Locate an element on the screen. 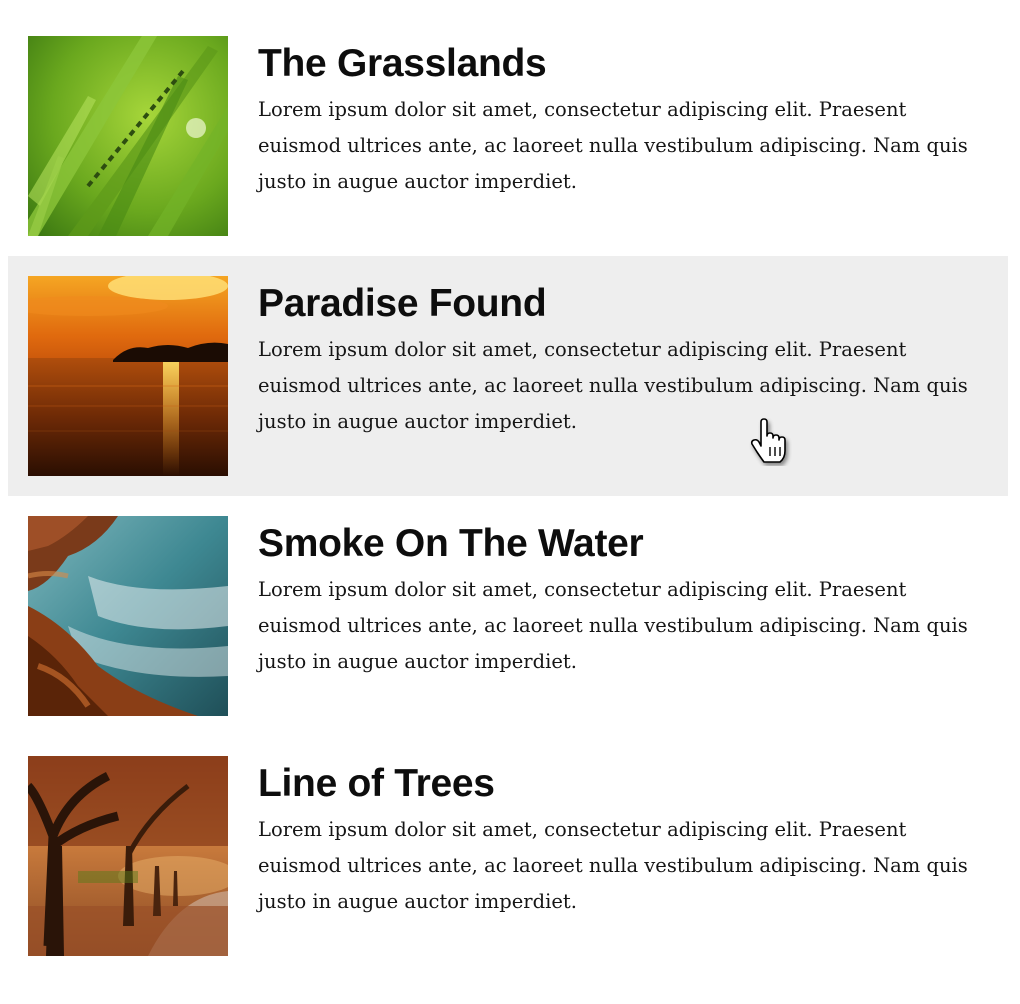  grassland-image is located at coordinates (128, 136).